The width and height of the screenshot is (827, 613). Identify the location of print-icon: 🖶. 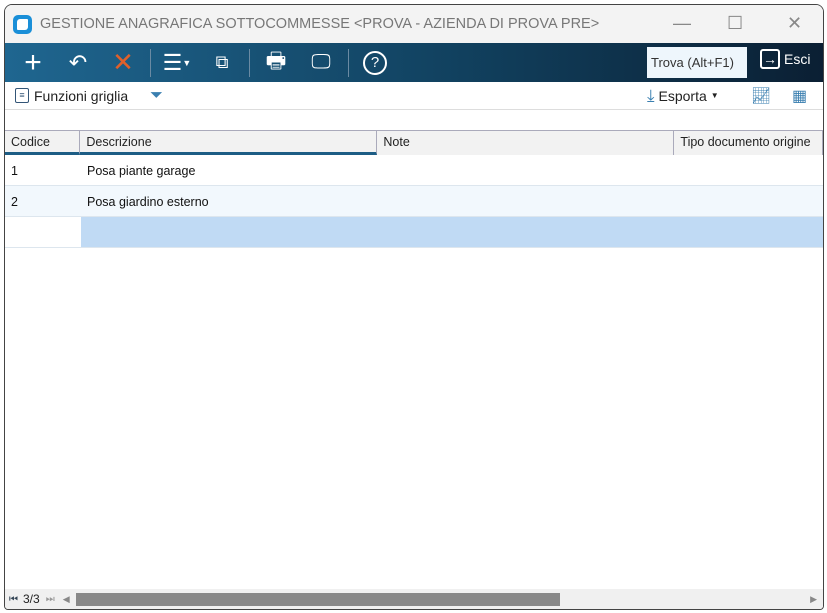
(276, 63).